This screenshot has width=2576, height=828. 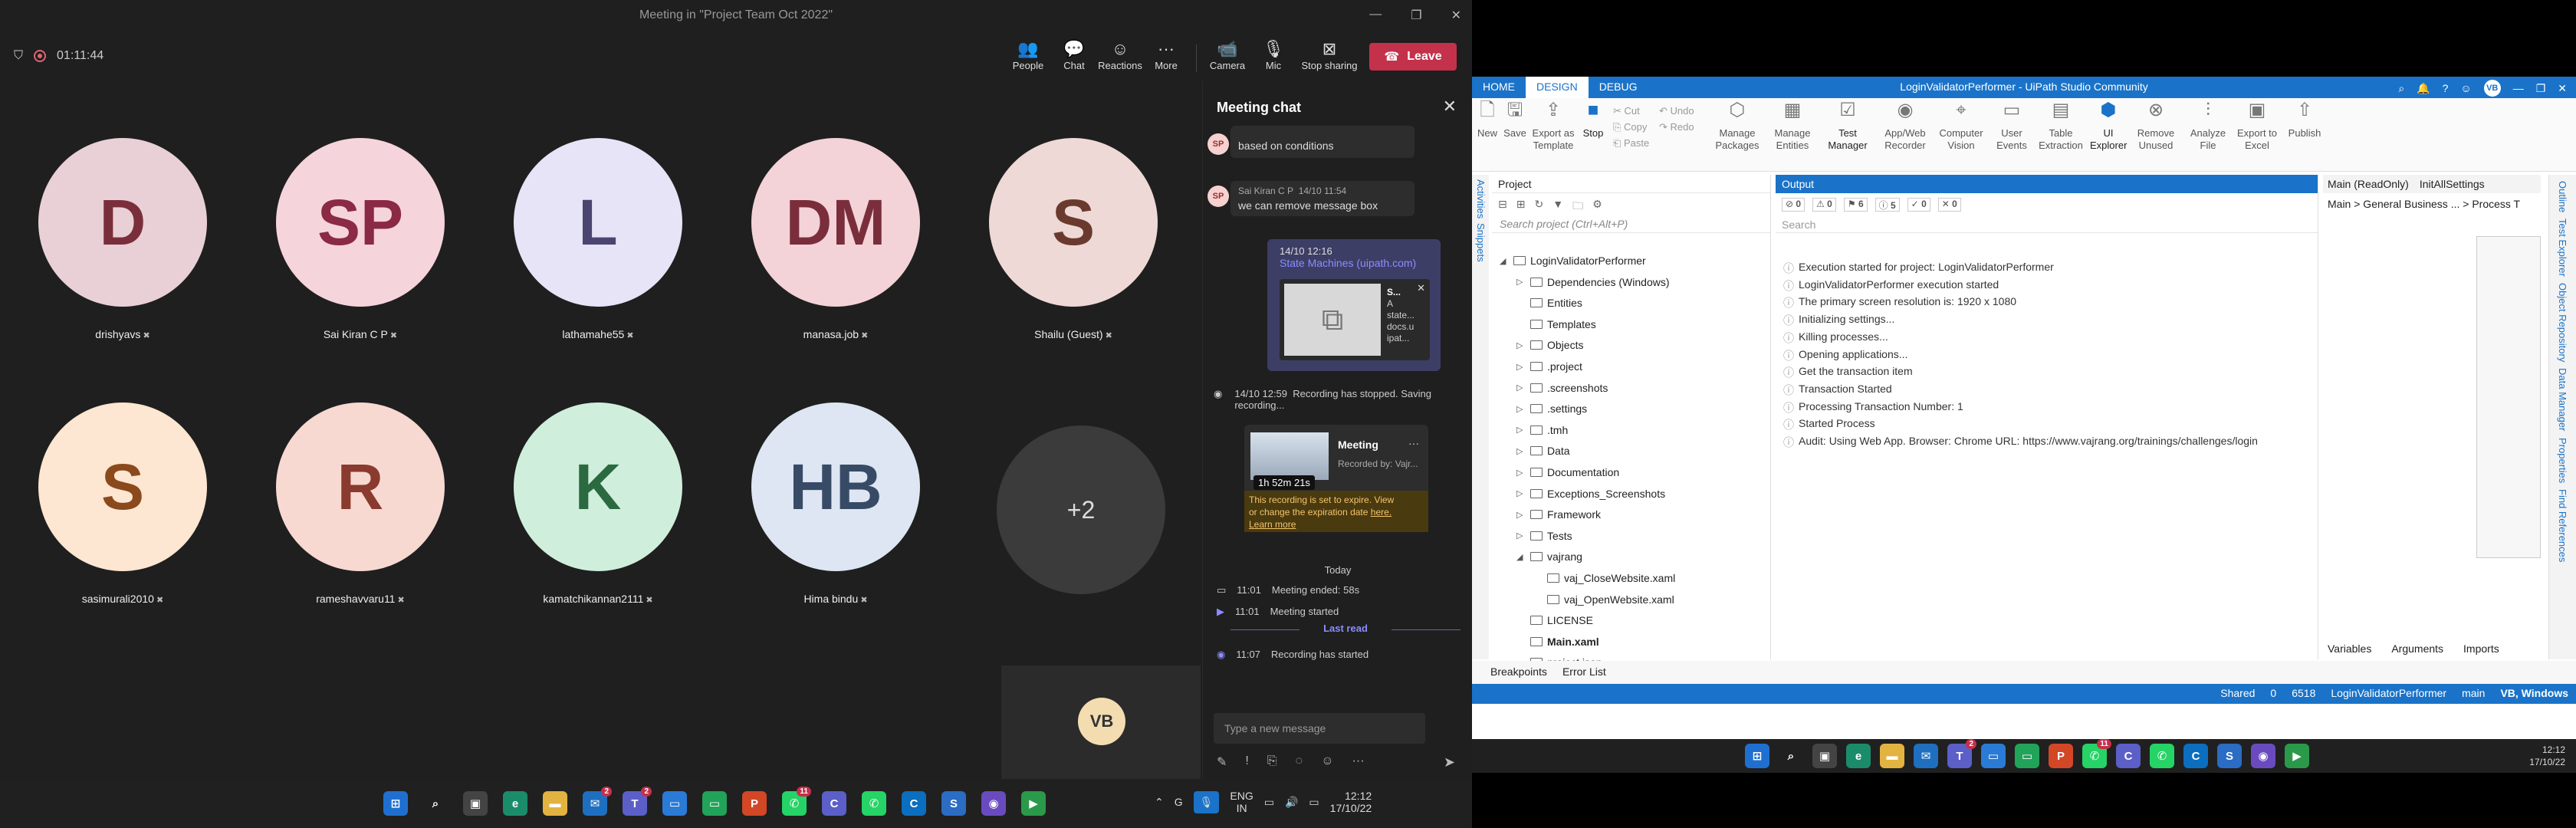 What do you see at coordinates (2562, 461) in the screenshot?
I see `properties-tab: Properties` at bounding box center [2562, 461].